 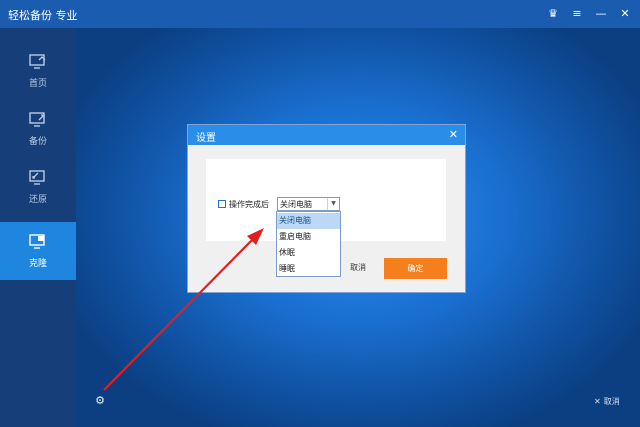 I want to click on dropdown-option: 重启电脑, so click(x=308, y=237).